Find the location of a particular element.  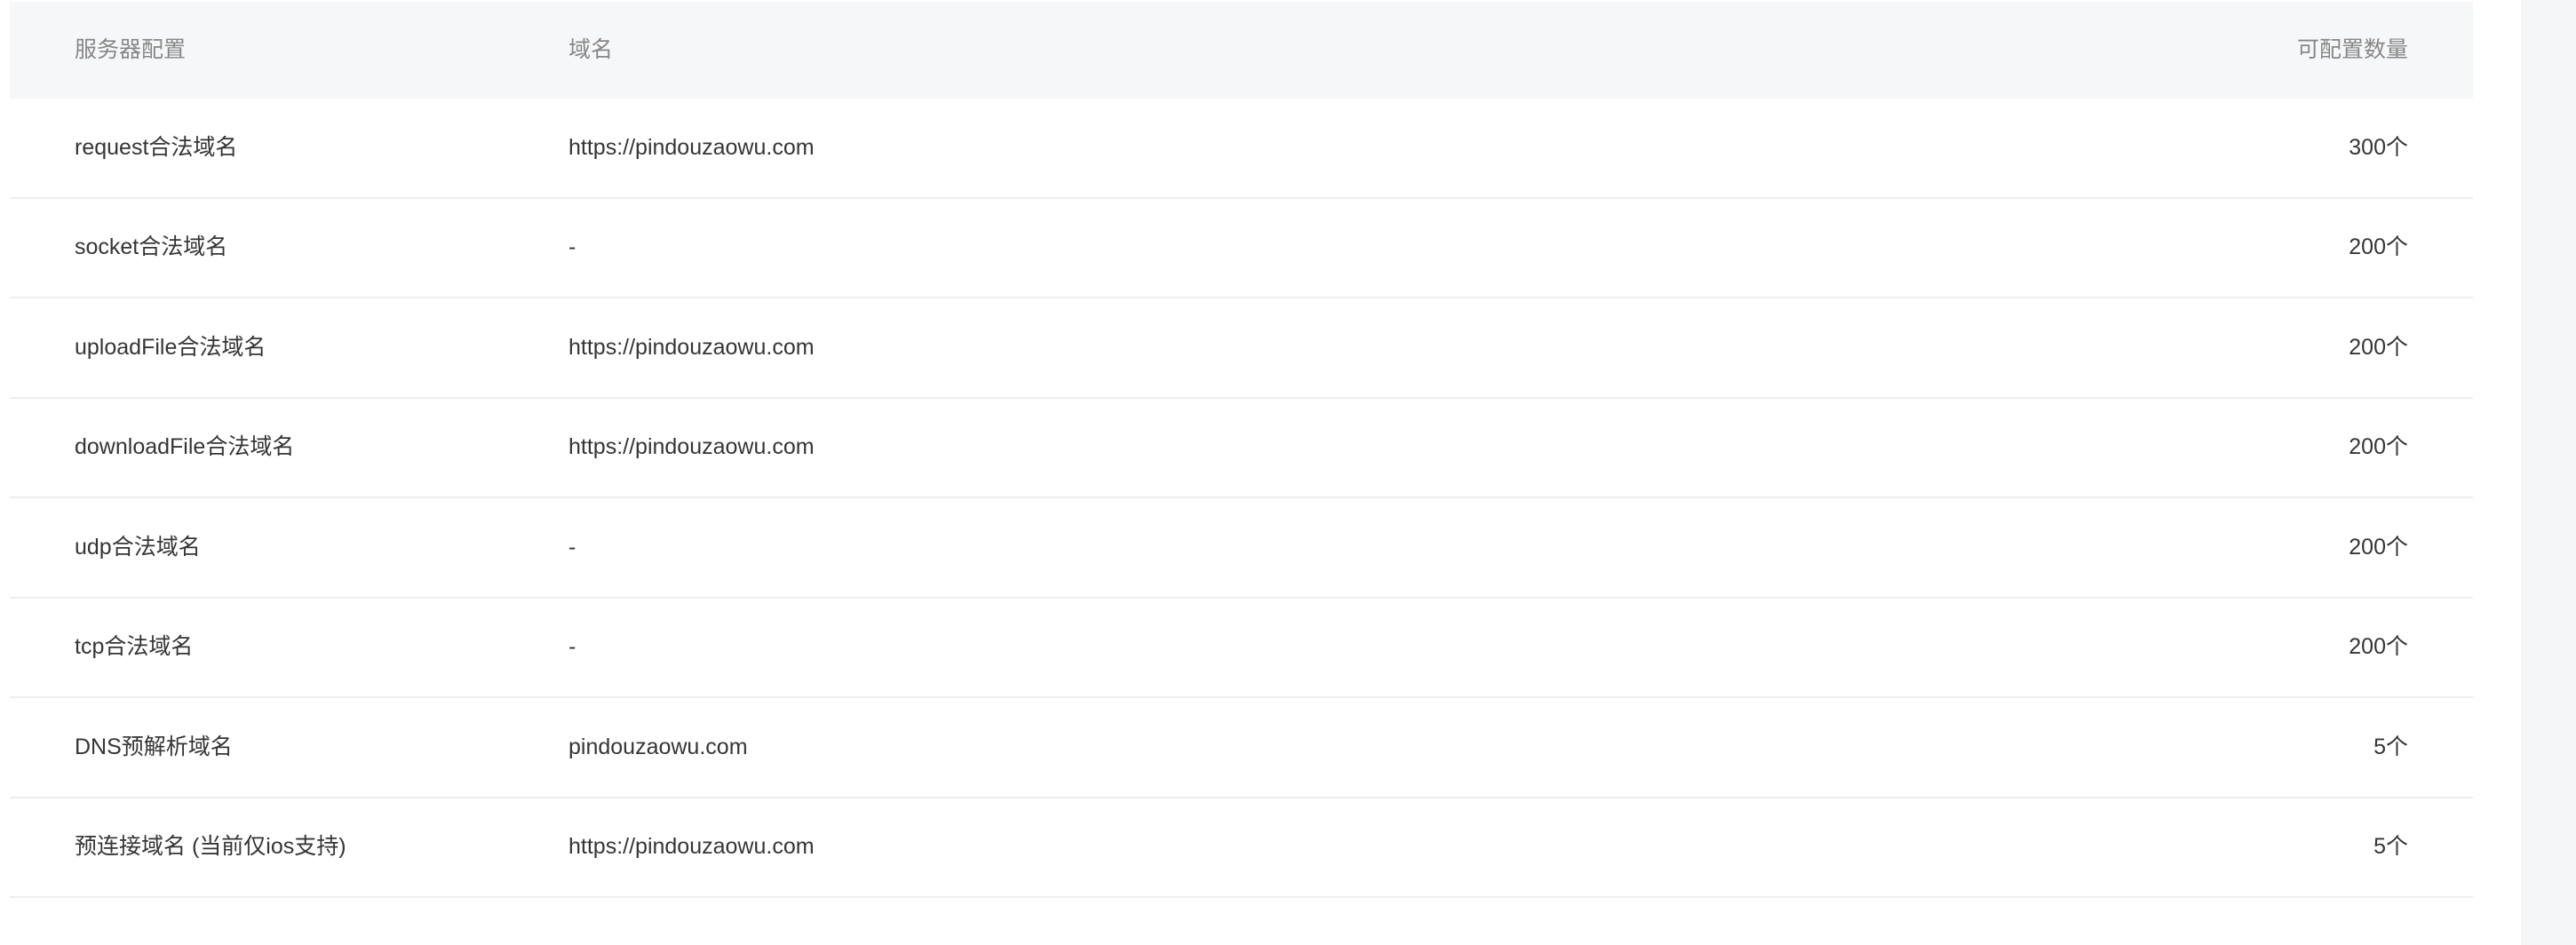

row-config-name: DNS预解析域名 is located at coordinates (154, 747).